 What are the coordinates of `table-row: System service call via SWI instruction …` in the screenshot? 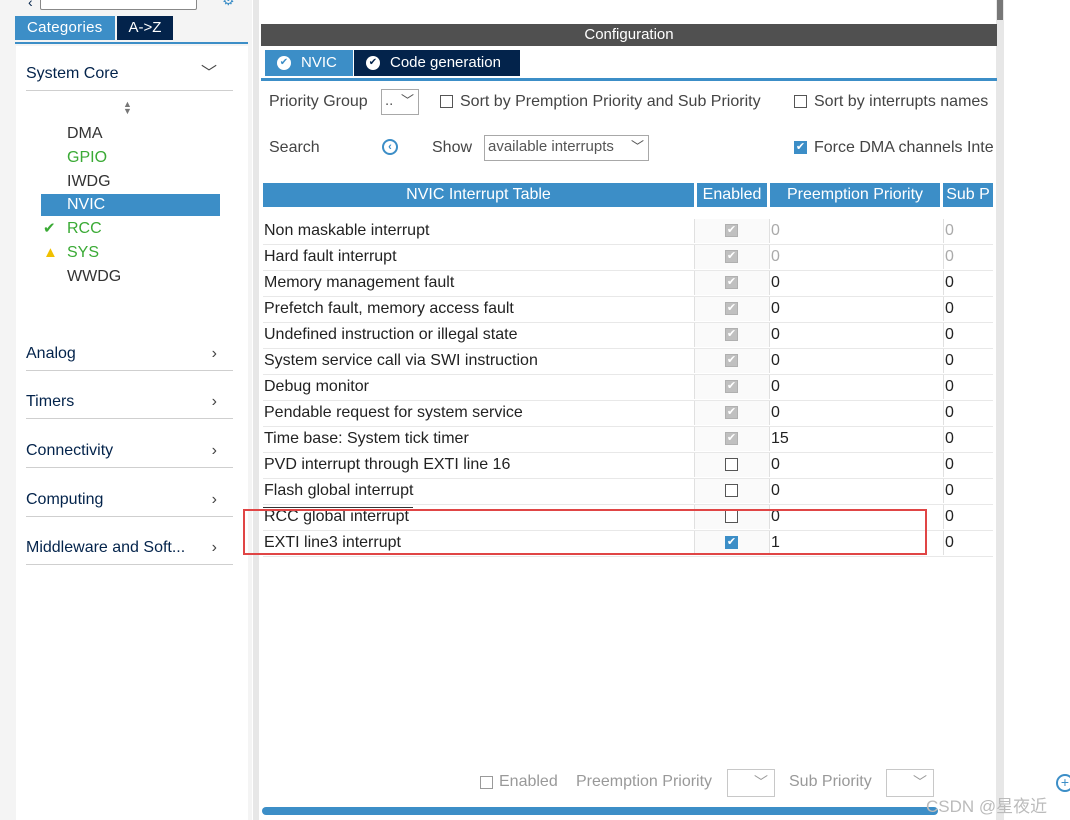 It's located at (628, 362).